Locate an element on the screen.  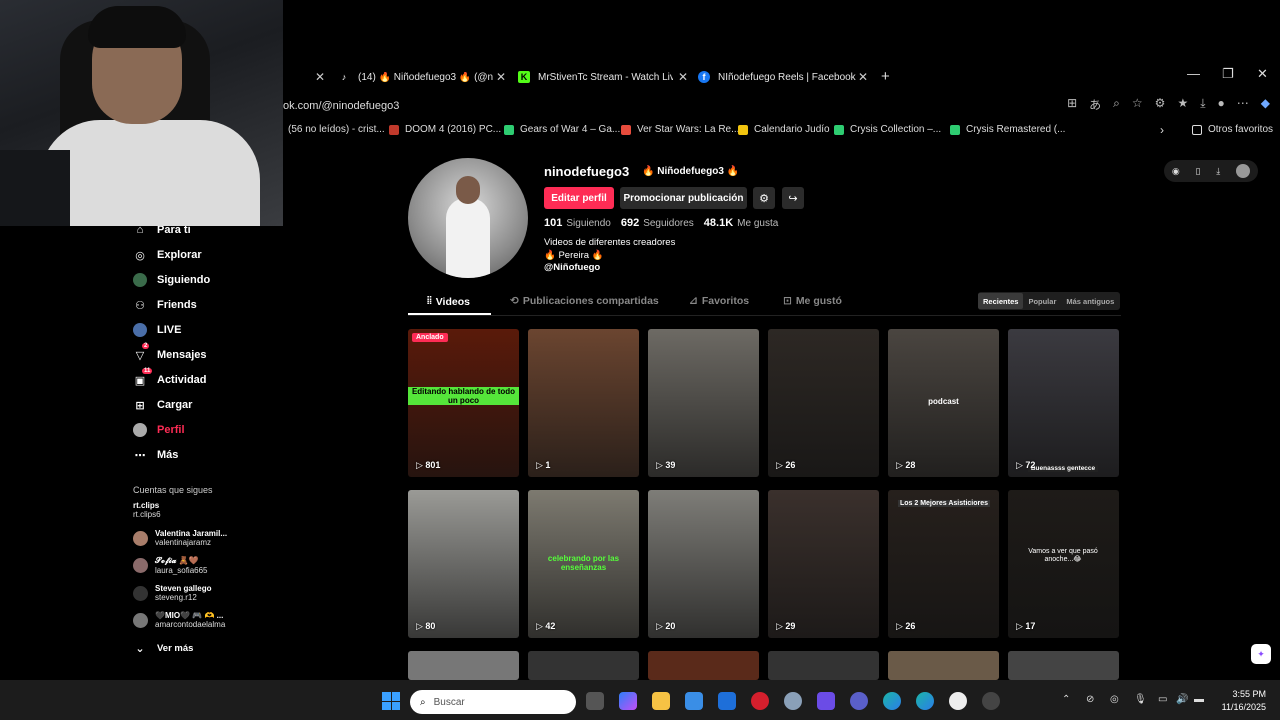
tab-shared: ⟲ Publicaciones compartidas is located at coordinates (584, 301).